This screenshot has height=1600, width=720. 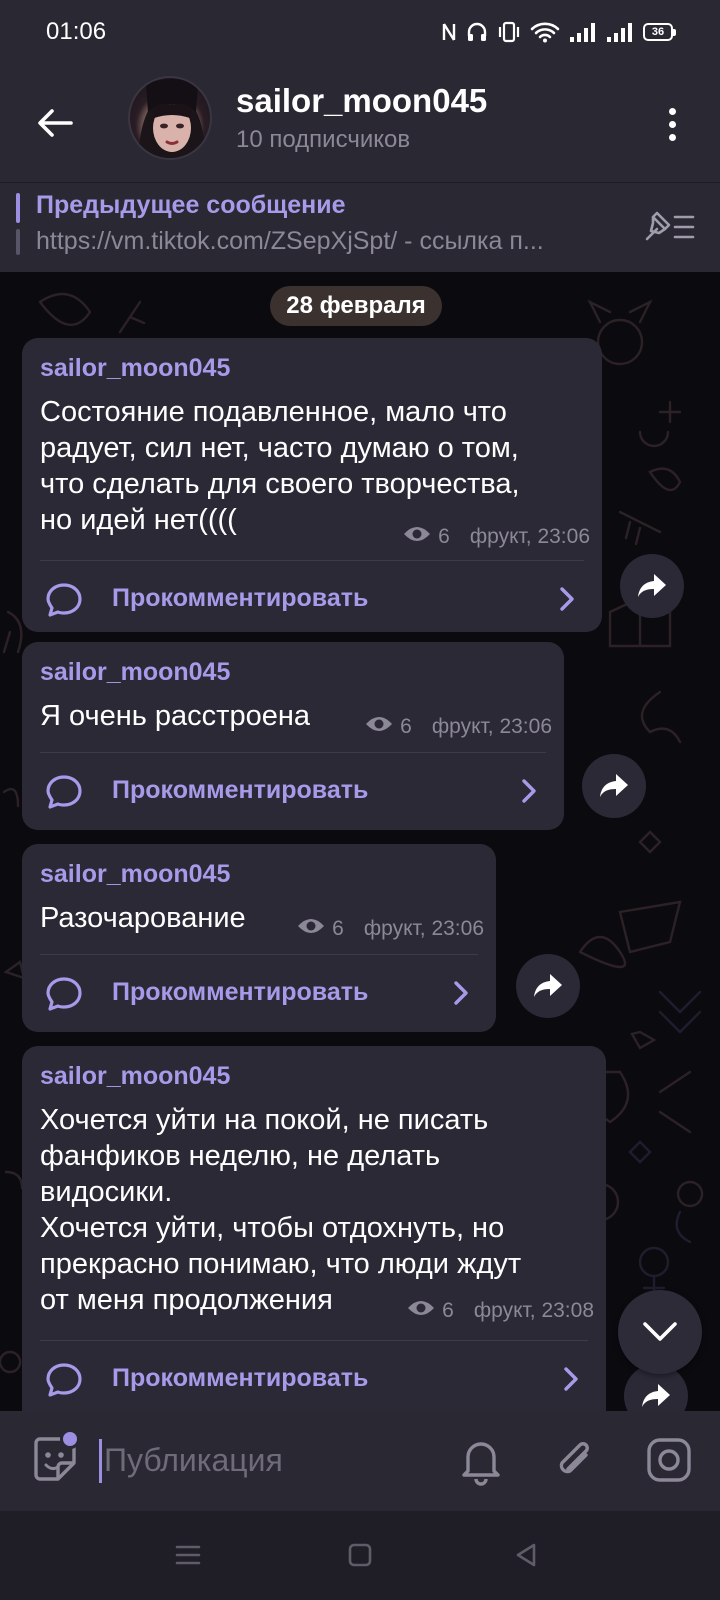 I want to click on home-button, so click(x=360, y=1555).